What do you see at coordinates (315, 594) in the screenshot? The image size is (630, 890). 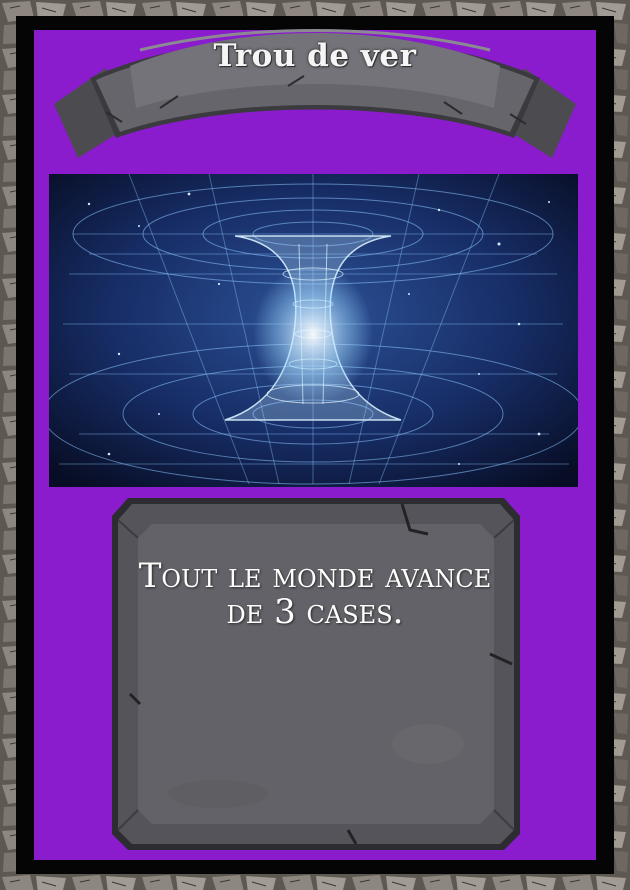 I see `card-effect-text: Tout le monde avance de 3 cases.` at bounding box center [315, 594].